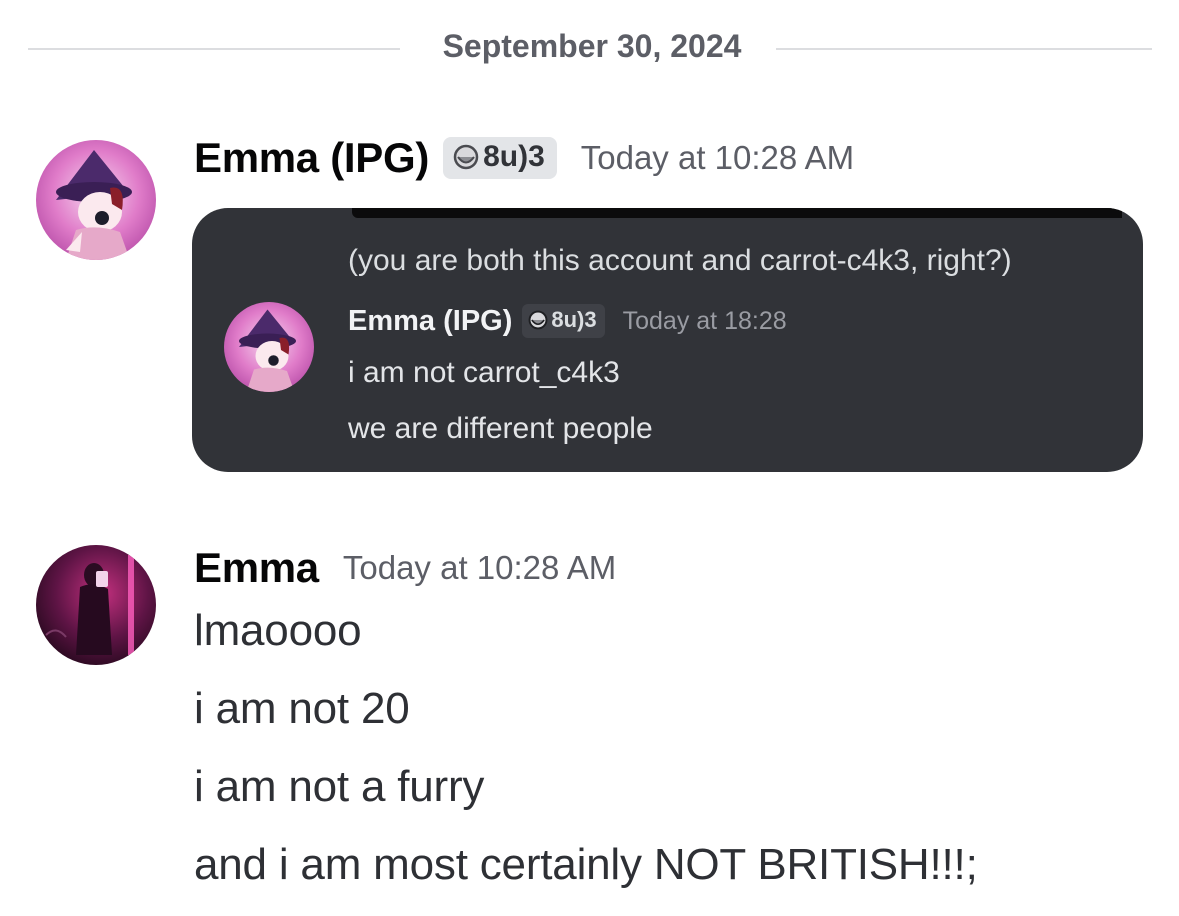  I want to click on divider-date: September 30, 2024, so click(592, 46).